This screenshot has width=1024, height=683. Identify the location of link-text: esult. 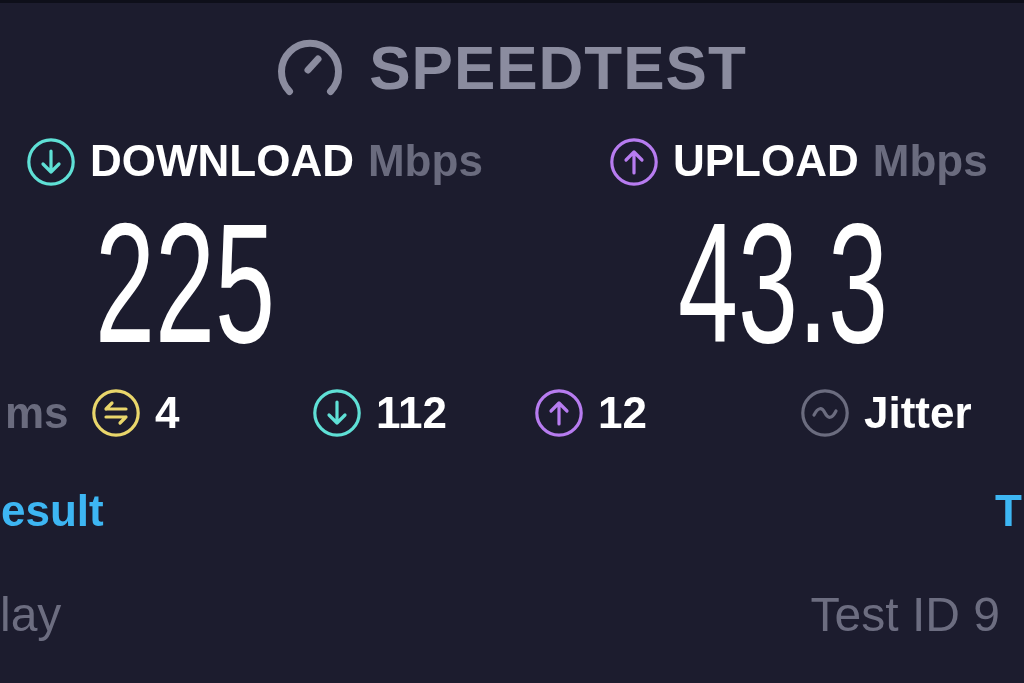
(52, 511).